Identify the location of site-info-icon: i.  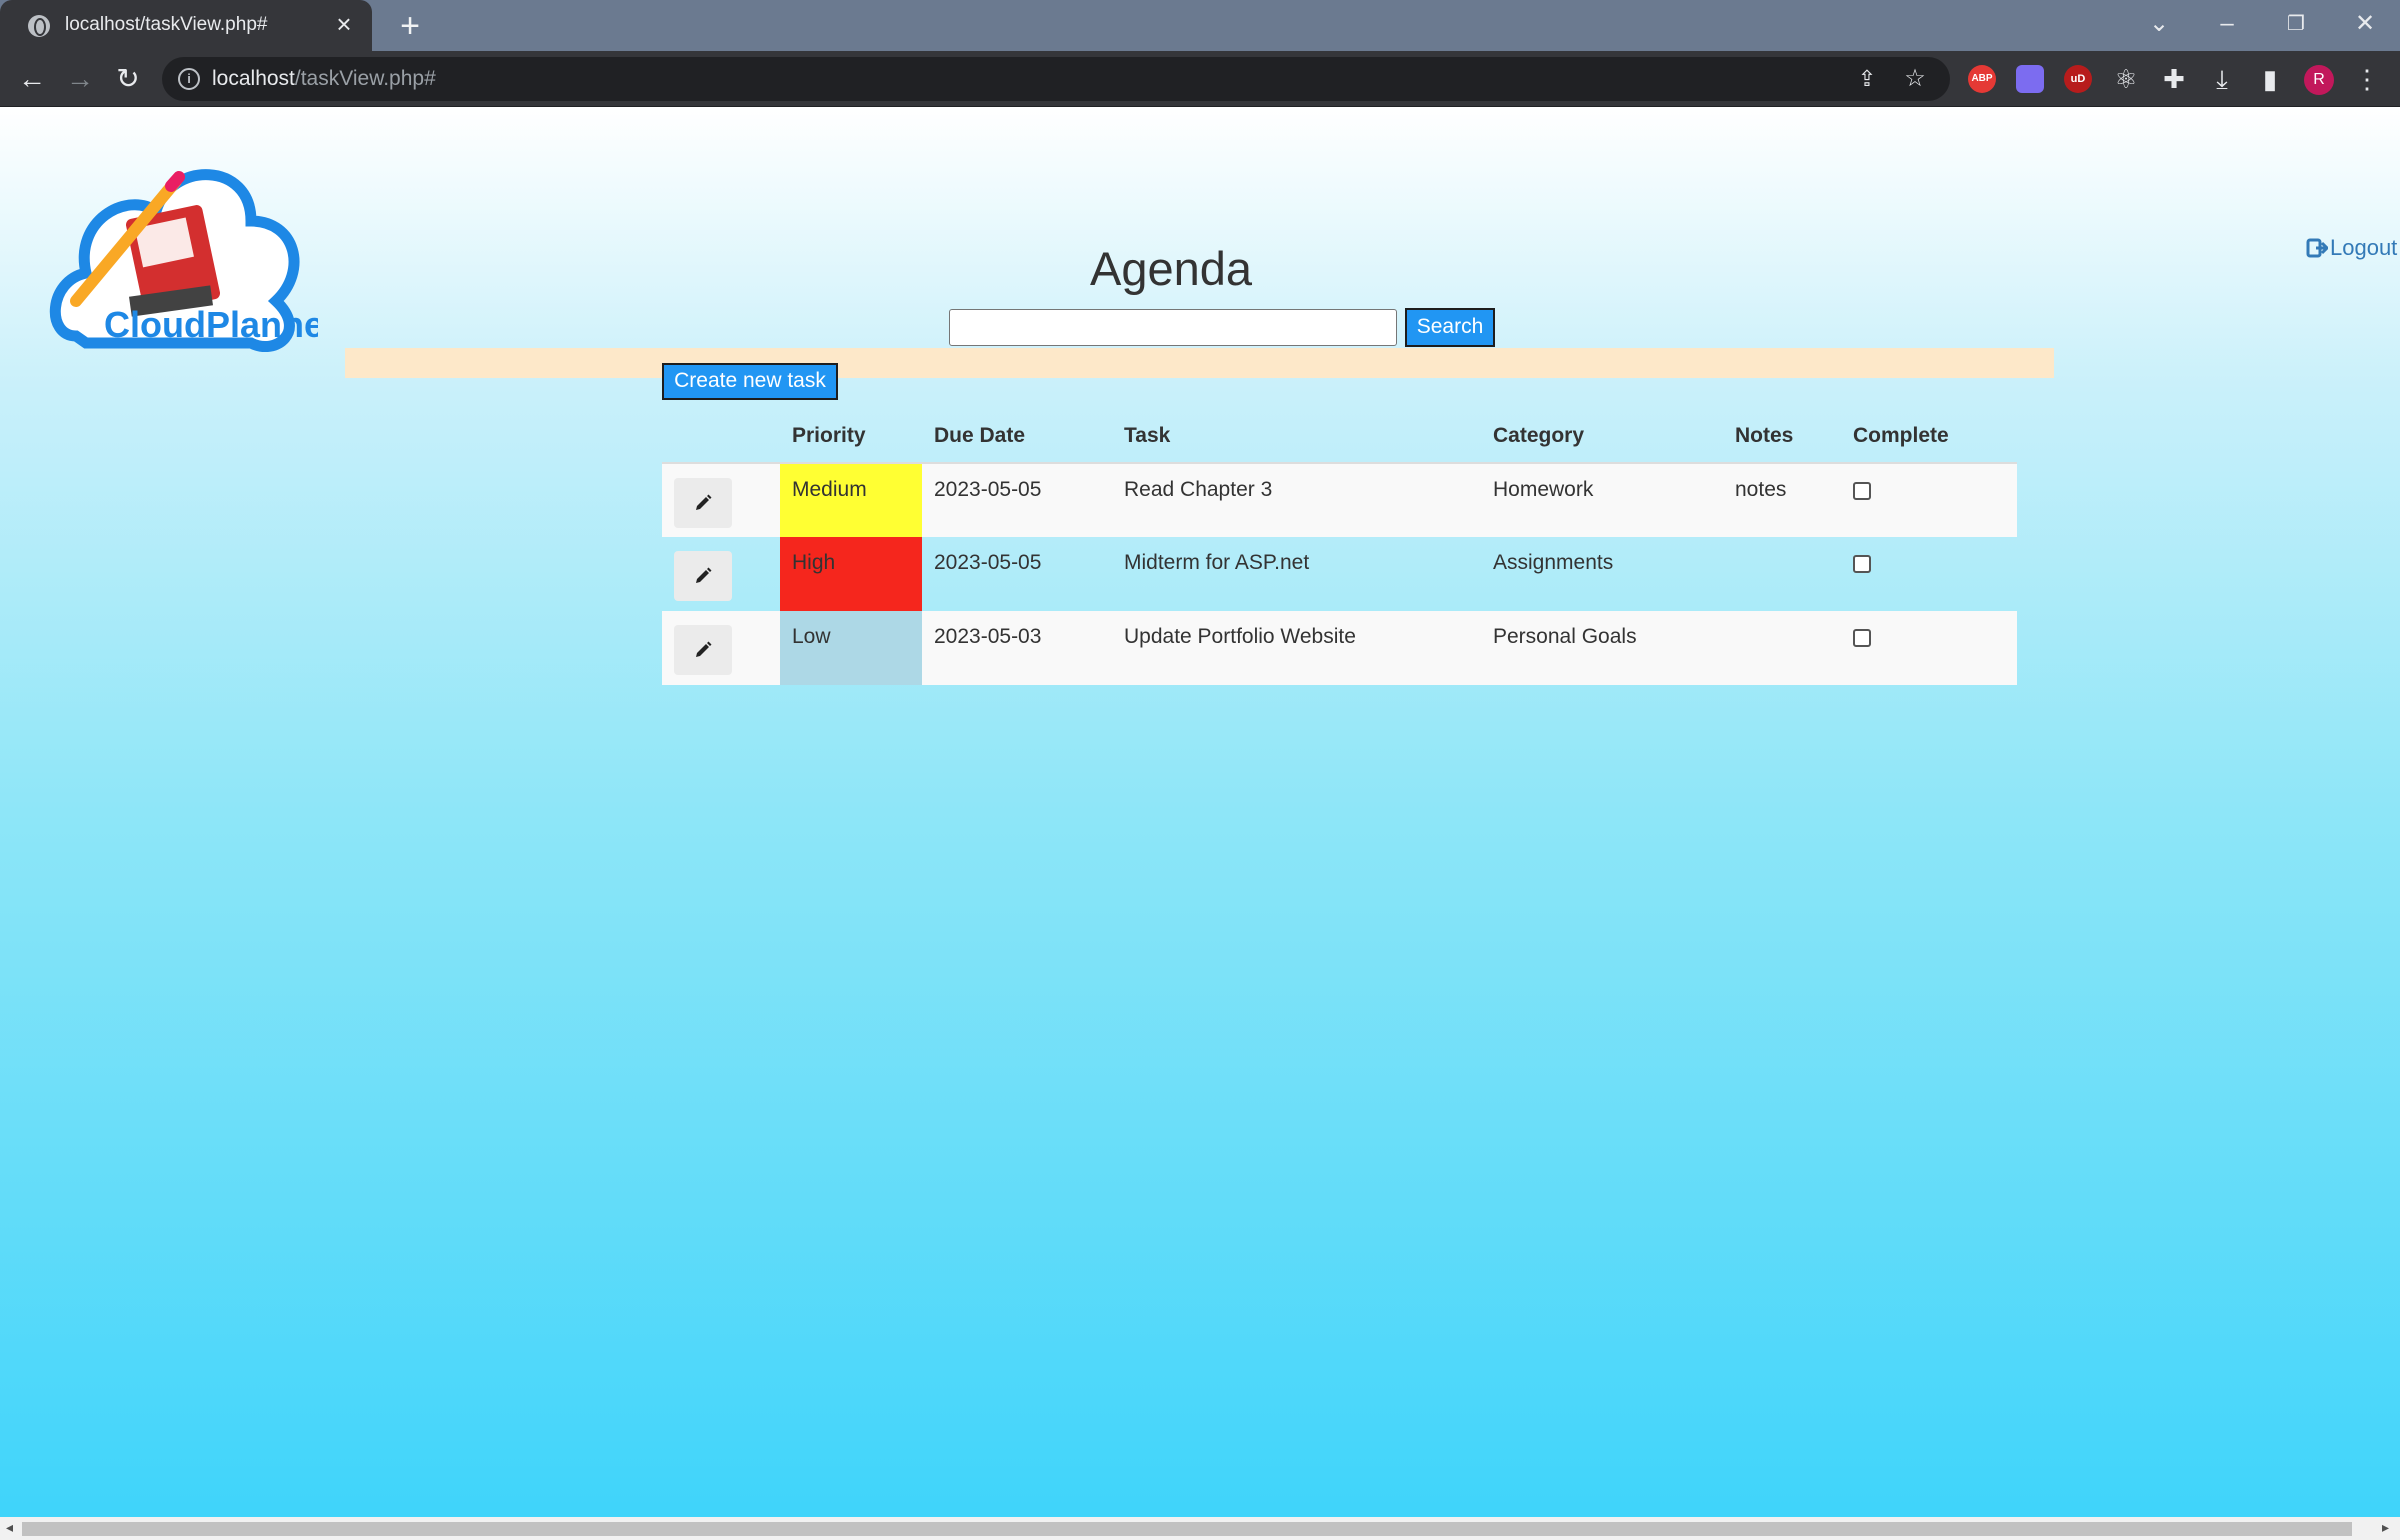
(189, 79).